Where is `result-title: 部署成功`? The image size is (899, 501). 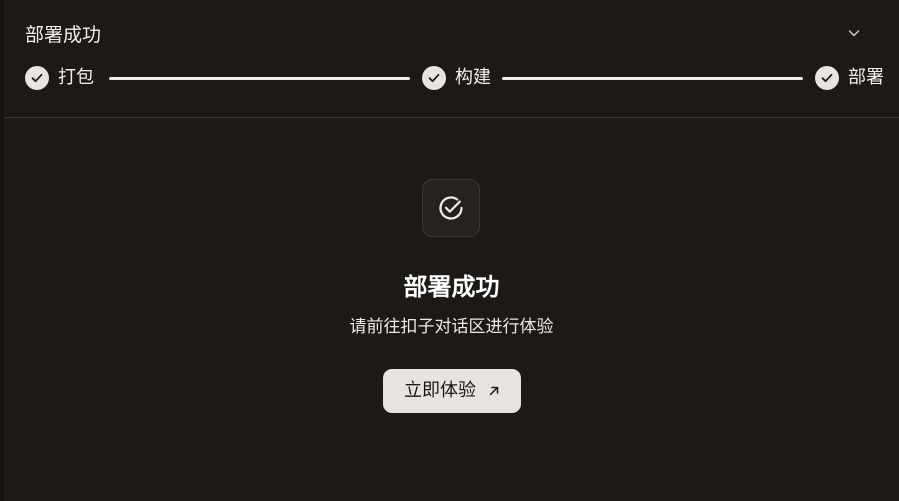 result-title: 部署成功 is located at coordinates (451, 287).